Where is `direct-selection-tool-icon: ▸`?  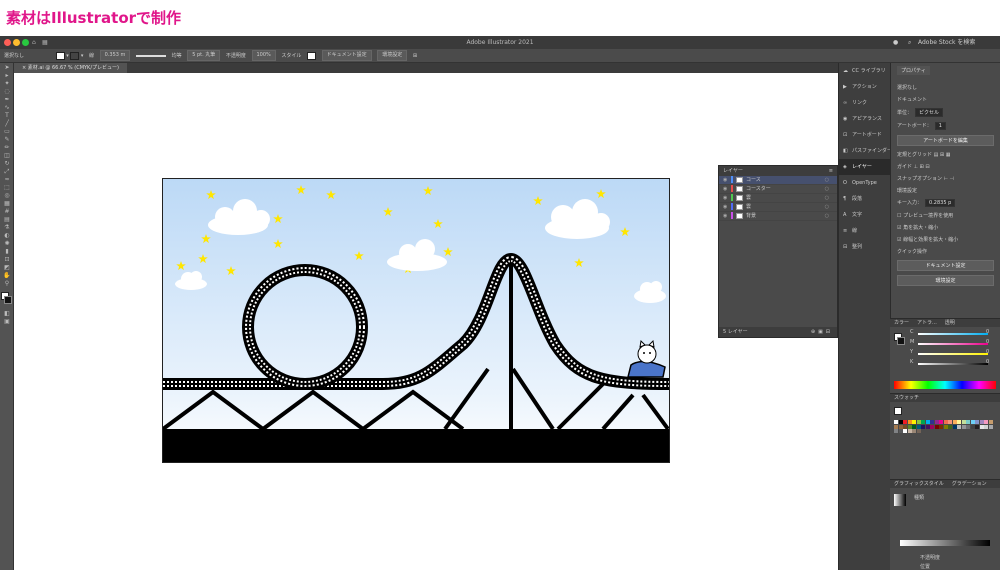
direct-selection-tool-icon: ▸ is located at coordinates (7, 76).